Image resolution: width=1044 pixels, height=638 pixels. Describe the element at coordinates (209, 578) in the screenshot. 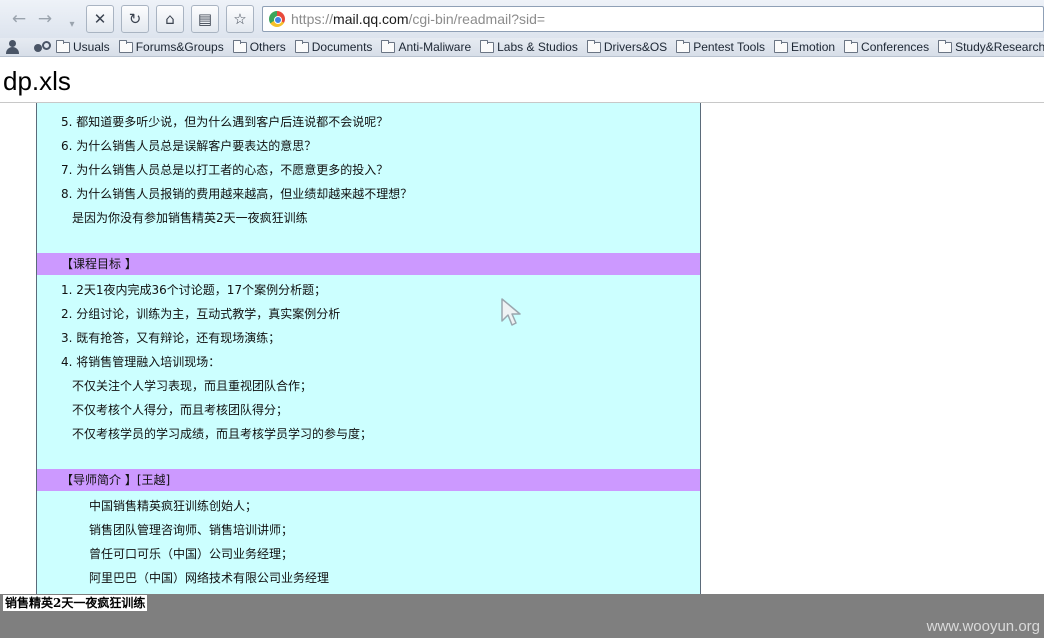

I see `doc-line: 阿里巴巴（中国）网络技术有限公司业务经理` at that location.